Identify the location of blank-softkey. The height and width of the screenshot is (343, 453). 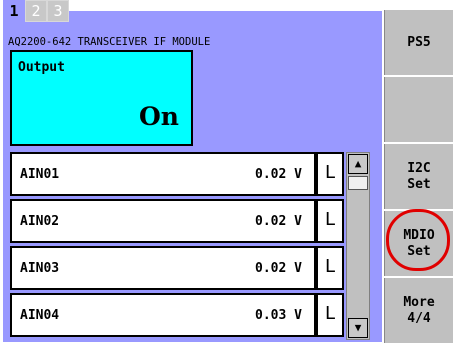
(418, 109).